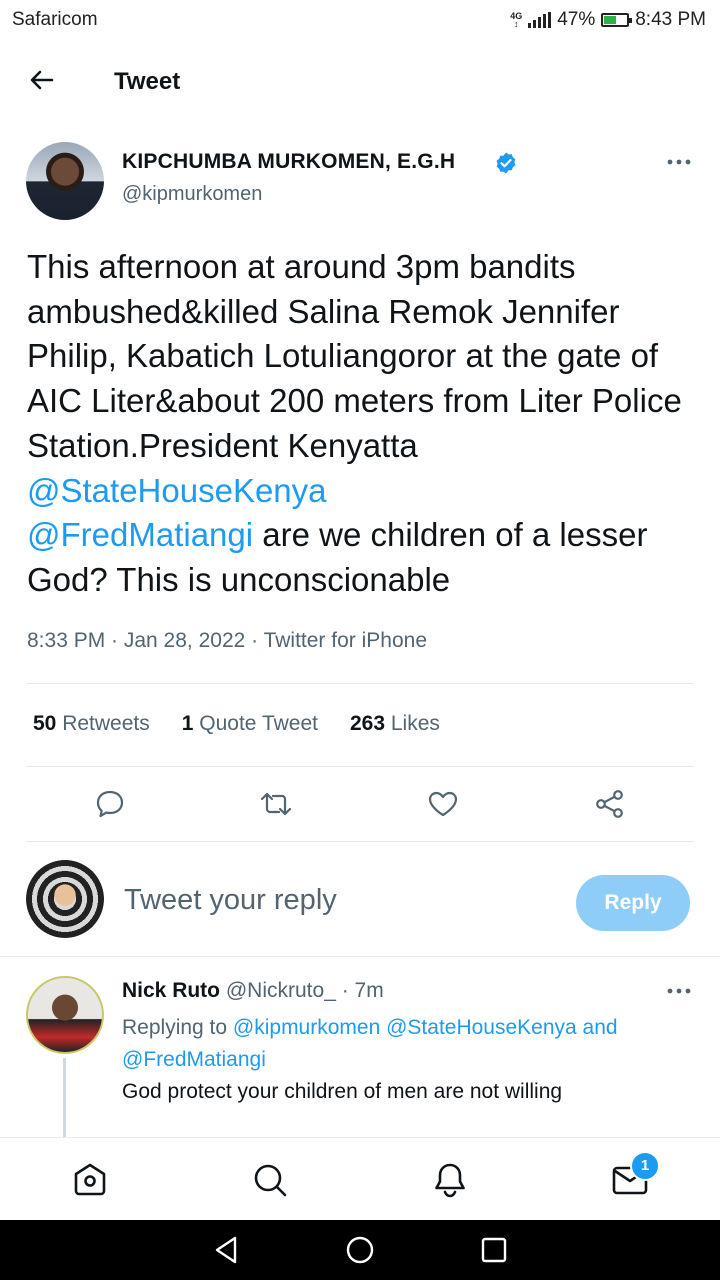  What do you see at coordinates (360, 1179) in the screenshot?
I see `bottom-navigation` at bounding box center [360, 1179].